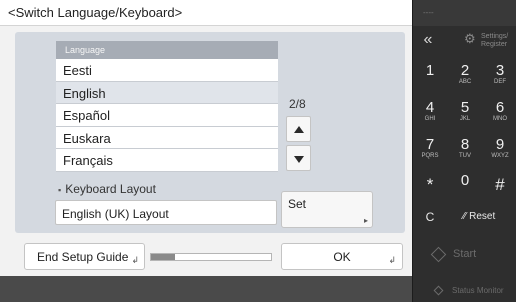 Image resolution: width=516 pixels, height=302 pixels. I want to click on scroll-down-button, so click(298, 158).